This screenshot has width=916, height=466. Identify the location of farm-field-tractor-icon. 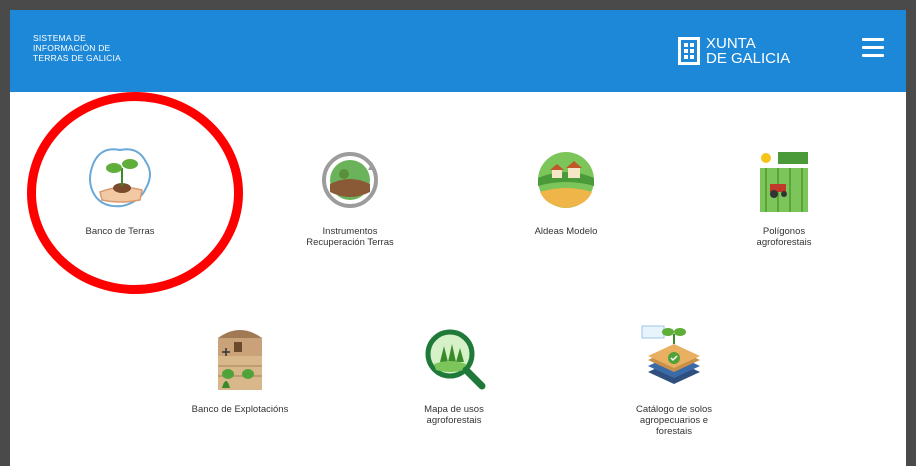
(784, 182).